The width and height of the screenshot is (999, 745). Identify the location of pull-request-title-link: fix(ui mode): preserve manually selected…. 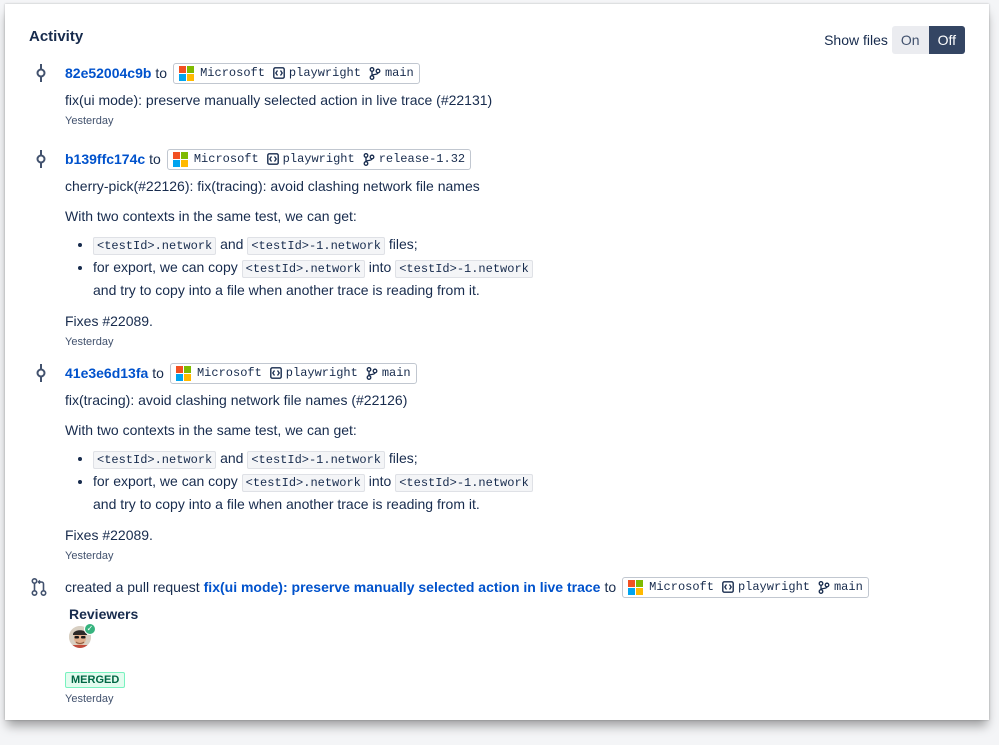
(402, 587).